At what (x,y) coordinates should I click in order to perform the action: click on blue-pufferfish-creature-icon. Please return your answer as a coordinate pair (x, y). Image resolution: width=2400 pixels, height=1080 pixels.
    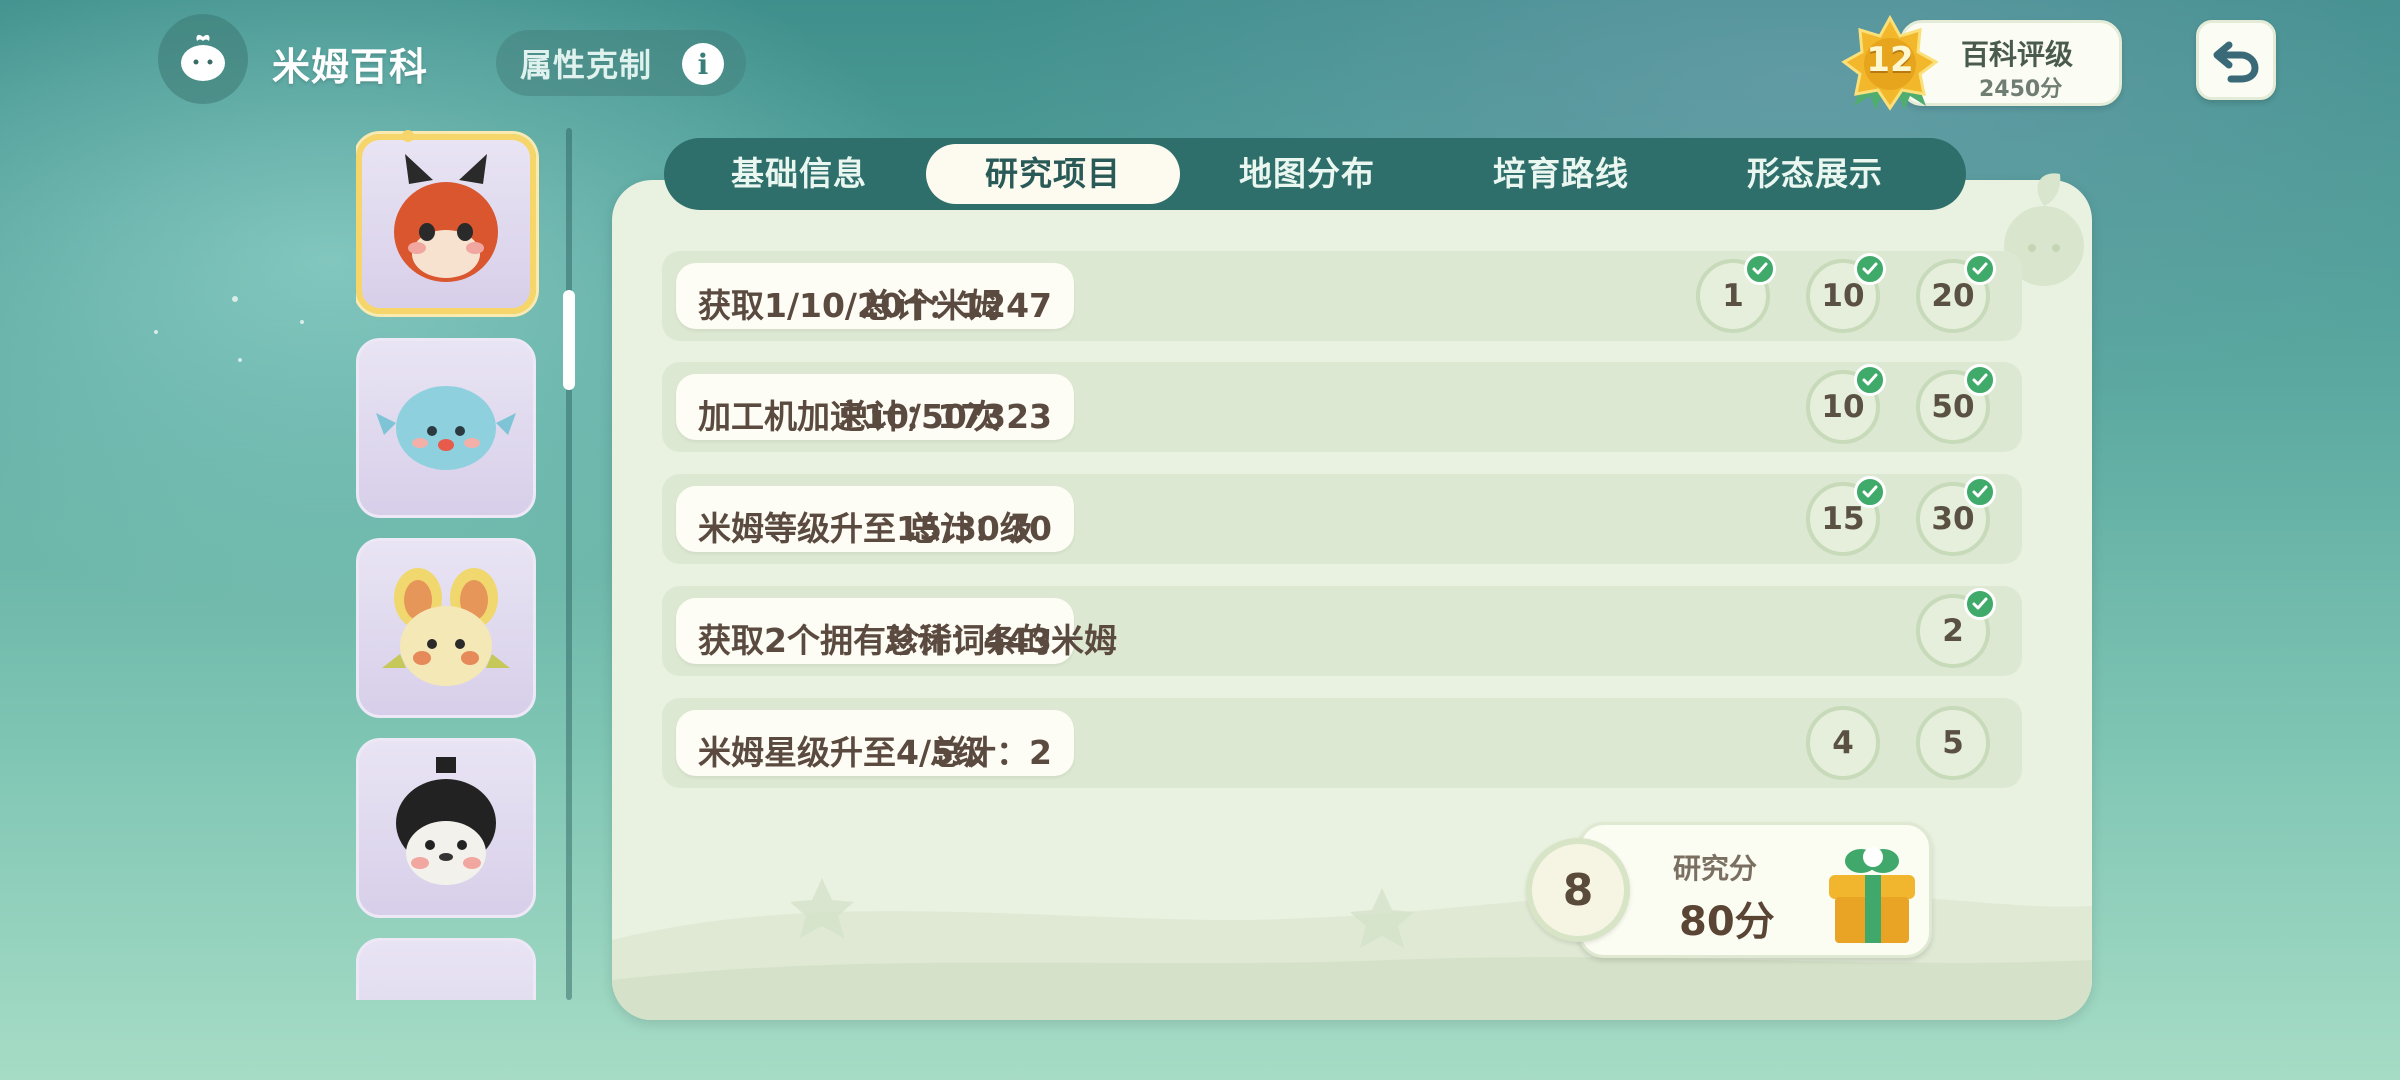
    Looking at the image, I should click on (446, 428).